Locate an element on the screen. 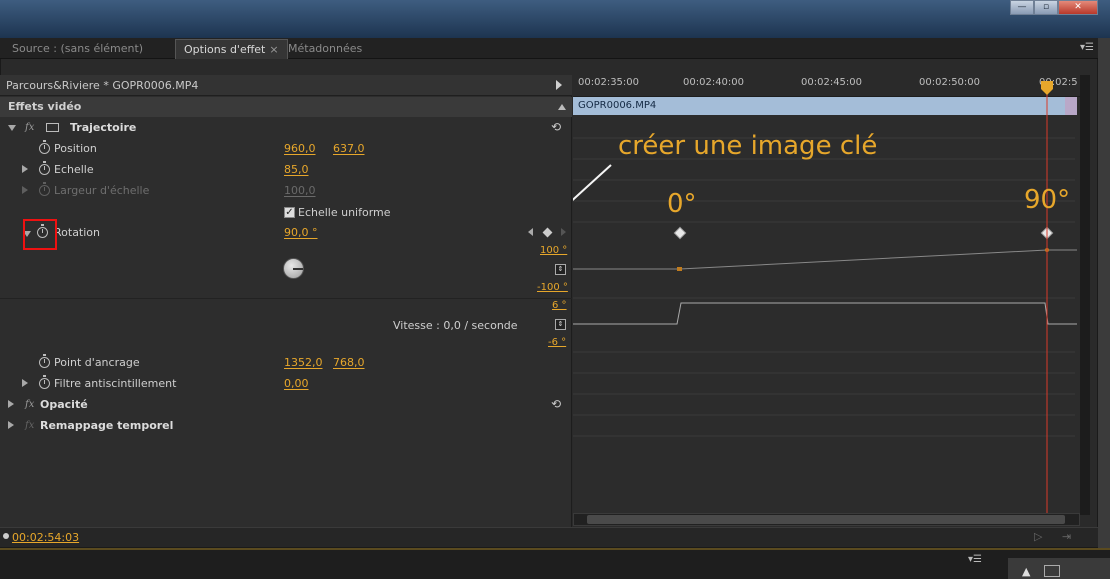 This screenshot has height=579, width=1110. tab-effect-options-label: Options d'effet is located at coordinates (225, 49).